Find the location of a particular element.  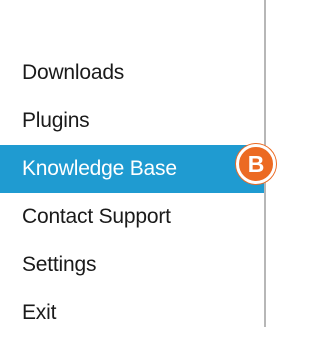

menu-item-label: Knowledge Base is located at coordinates (99, 168).